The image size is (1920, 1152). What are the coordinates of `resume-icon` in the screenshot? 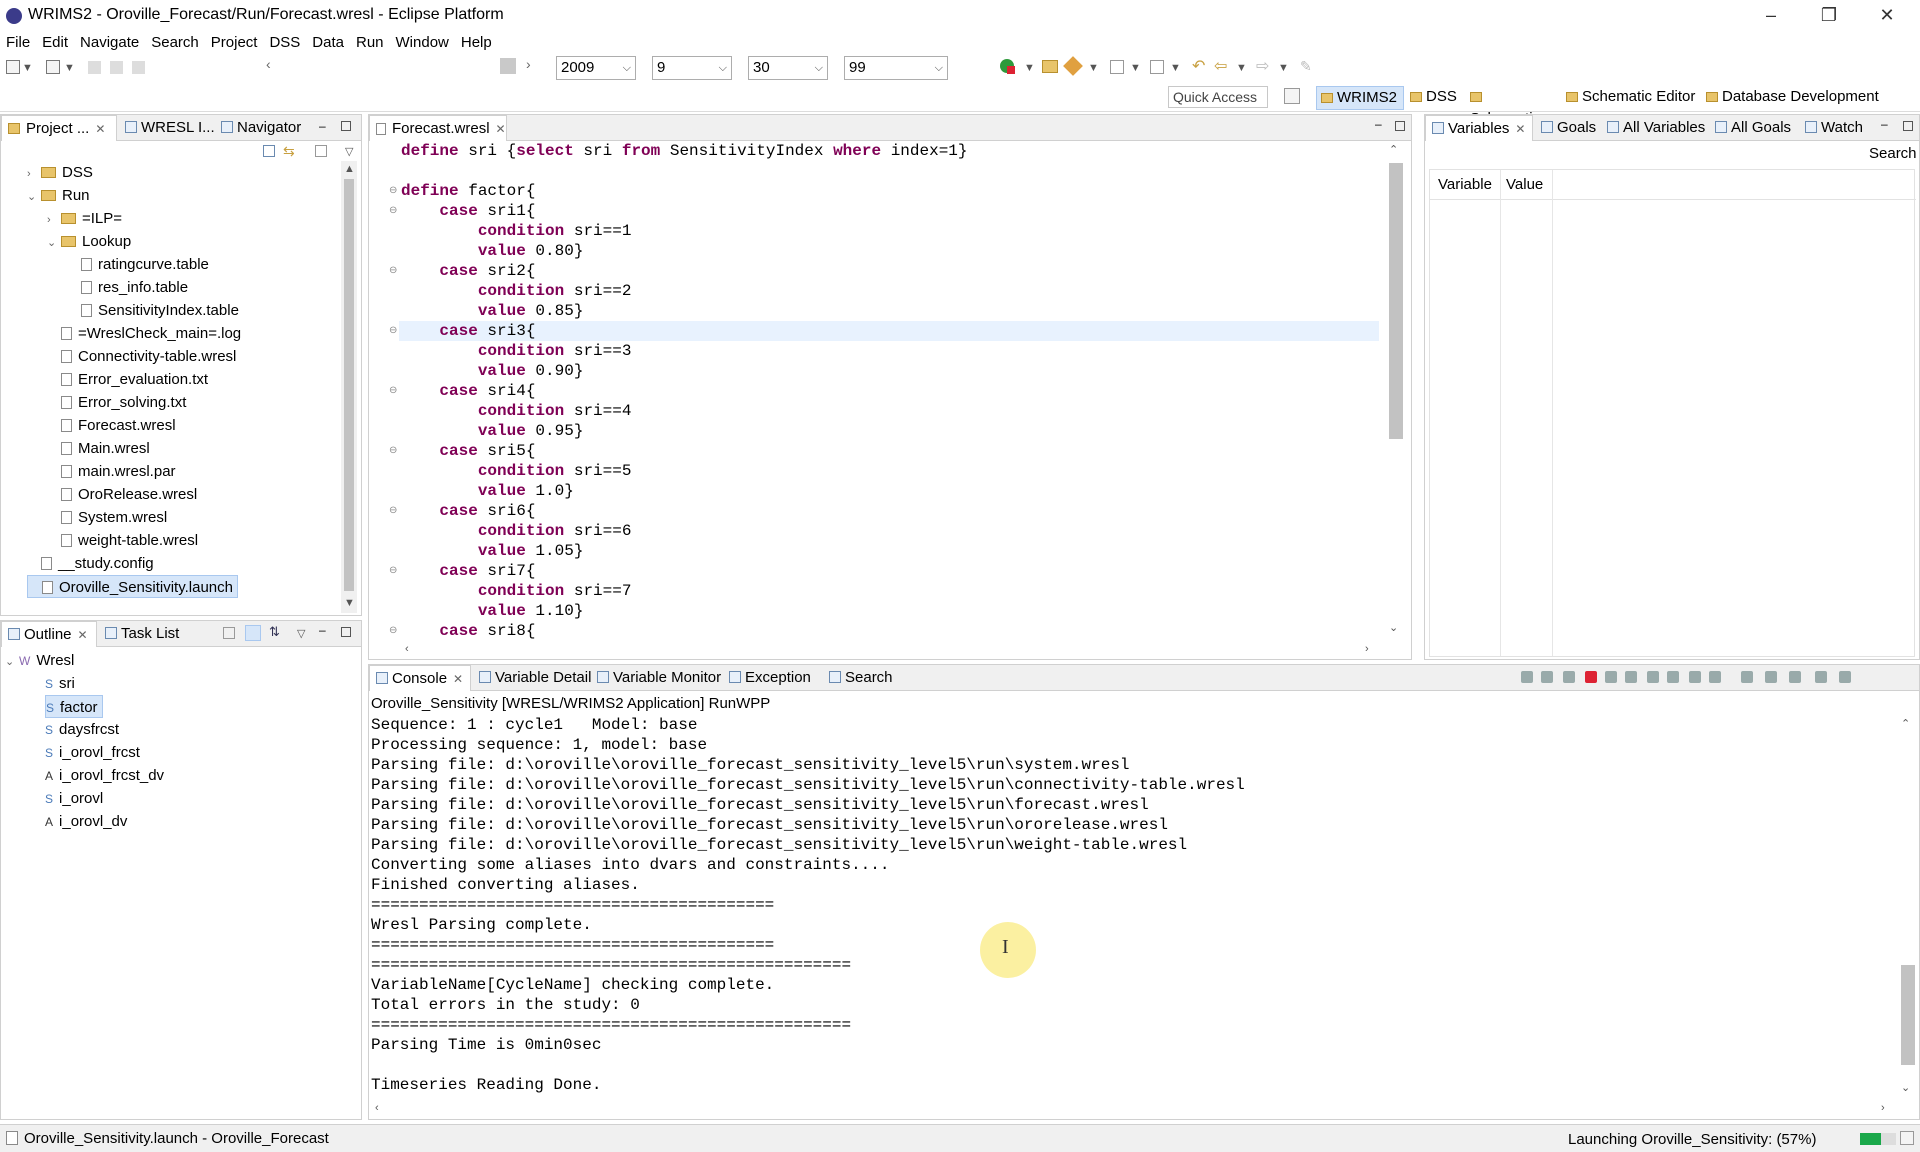 It's located at (1547, 677).